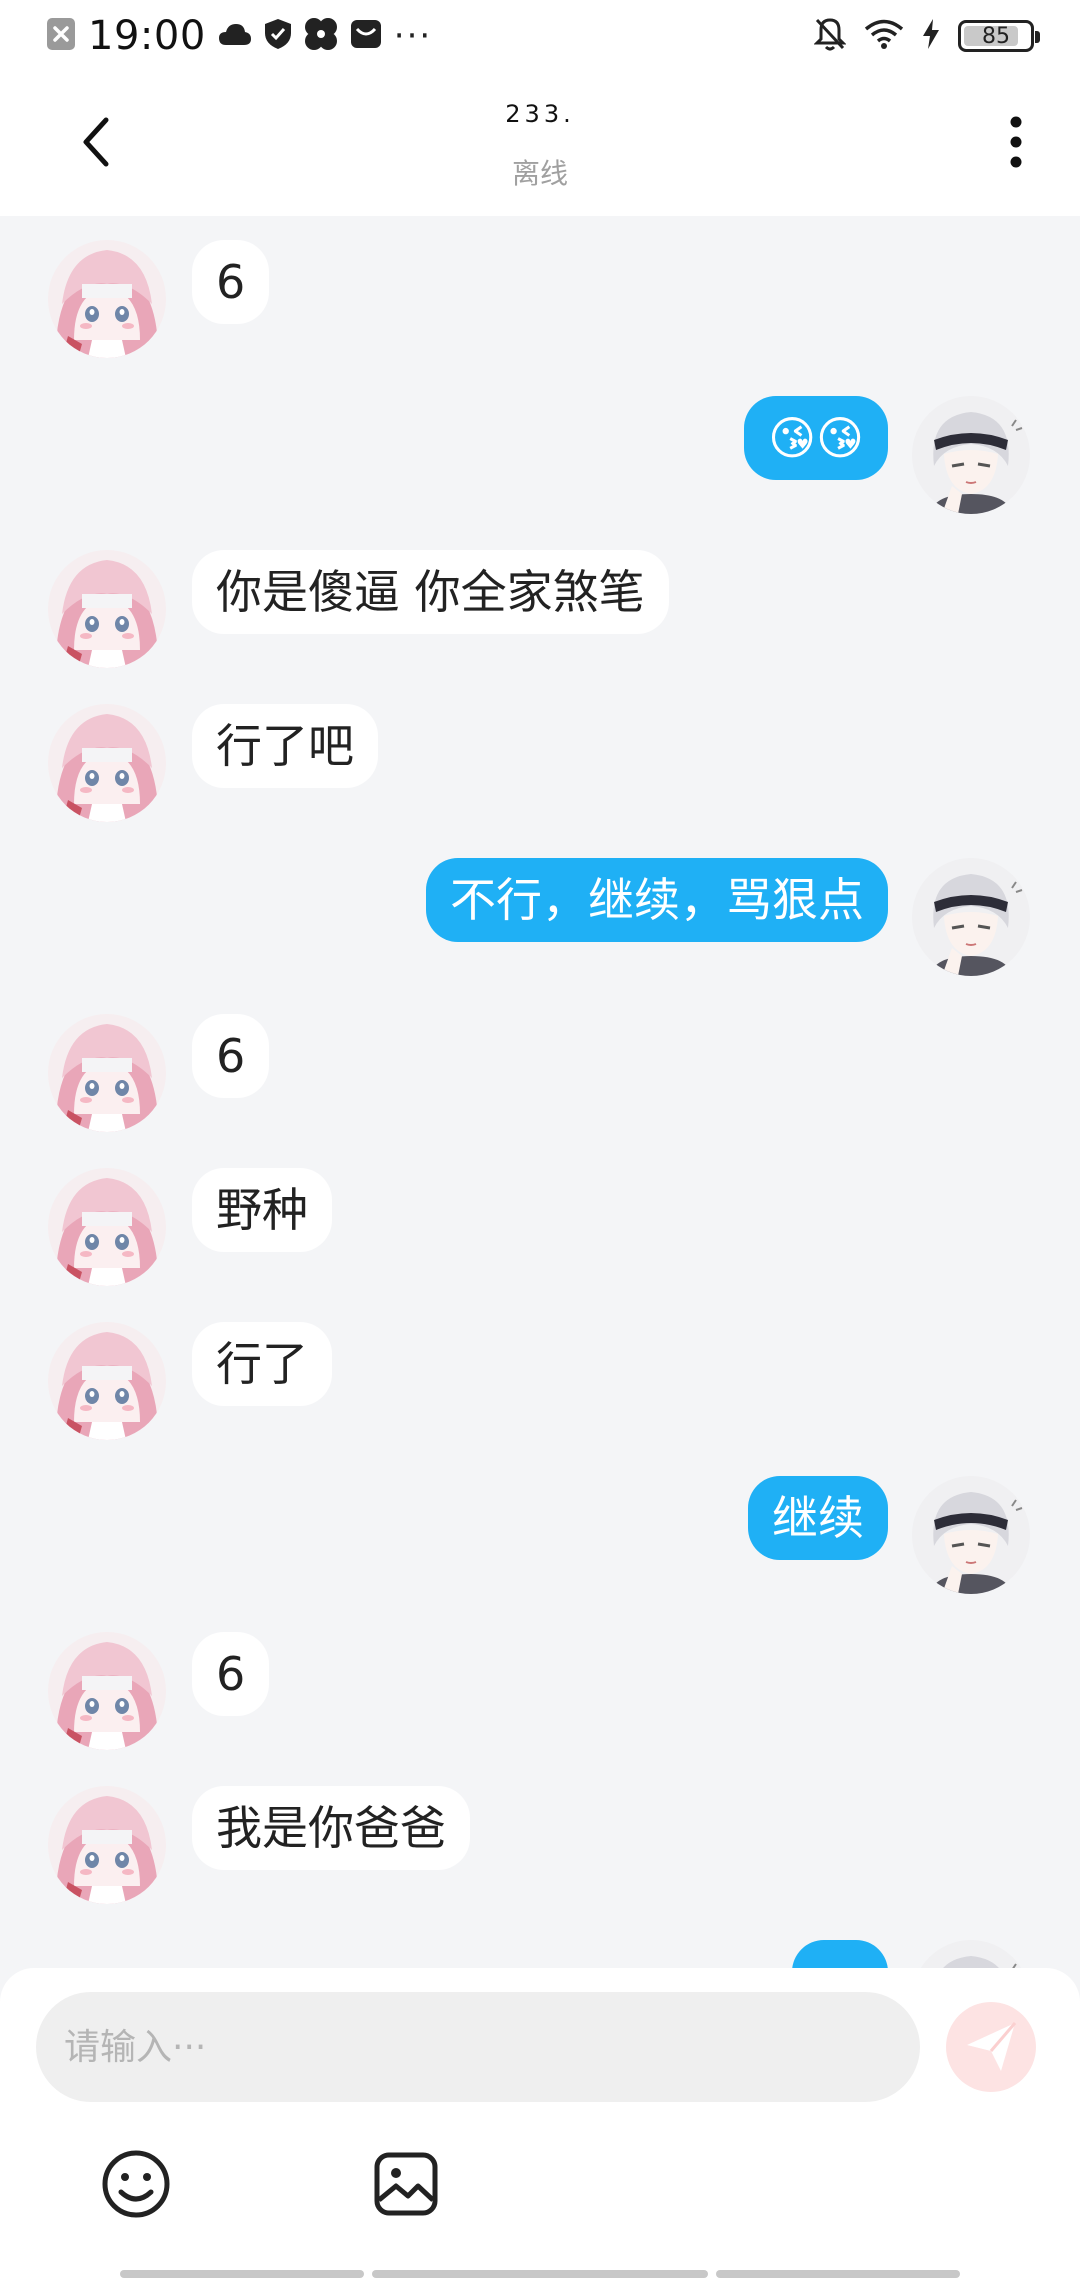 The height and width of the screenshot is (2280, 1080). What do you see at coordinates (840, 1955) in the screenshot?
I see `message-bubble` at bounding box center [840, 1955].